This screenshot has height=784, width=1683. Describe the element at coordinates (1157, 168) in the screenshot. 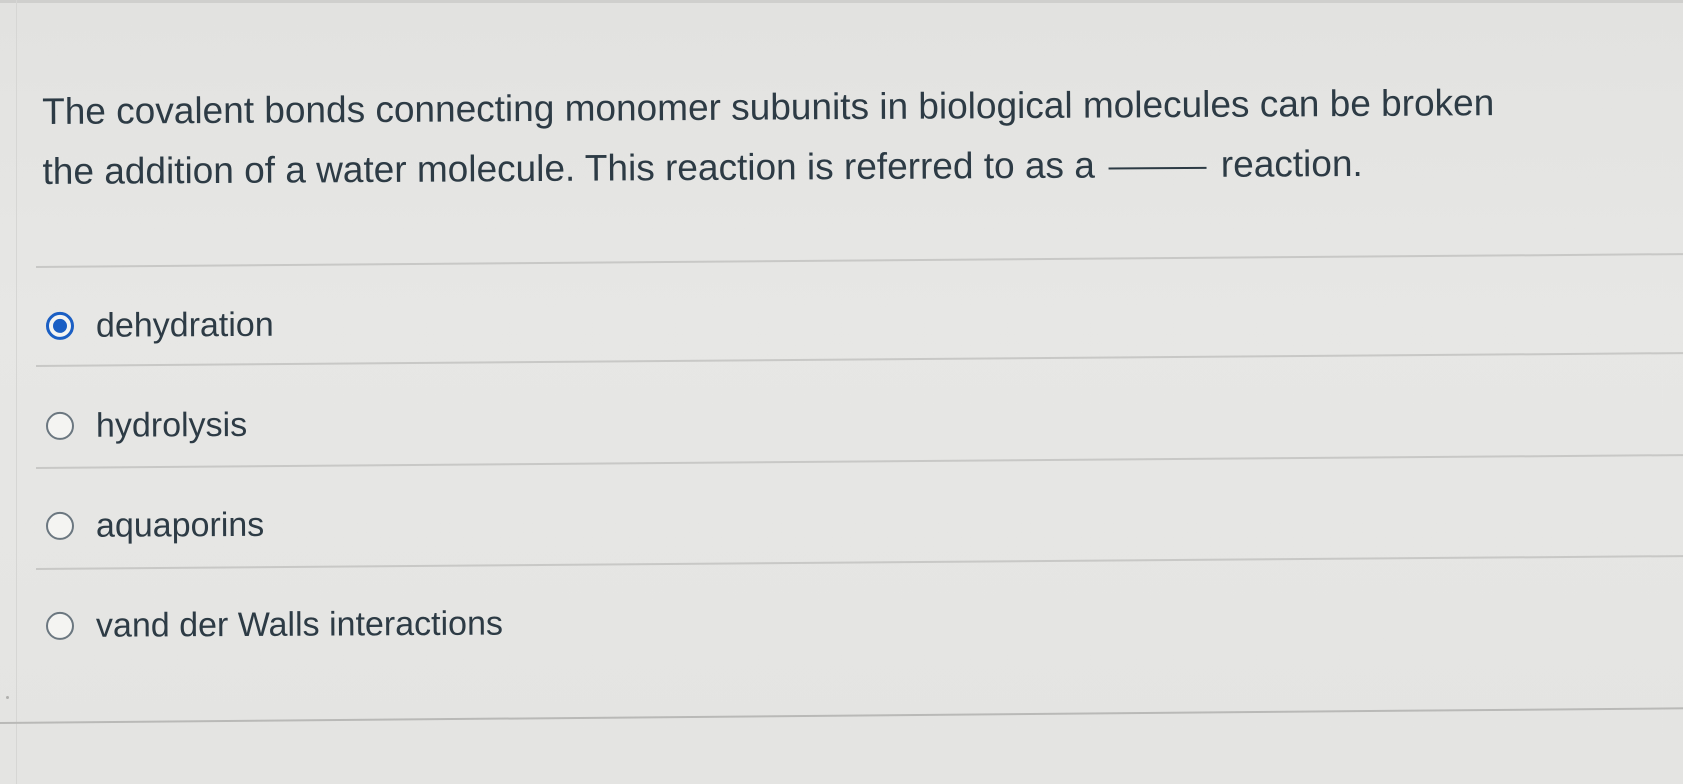

I see `fill-in-blank` at that location.